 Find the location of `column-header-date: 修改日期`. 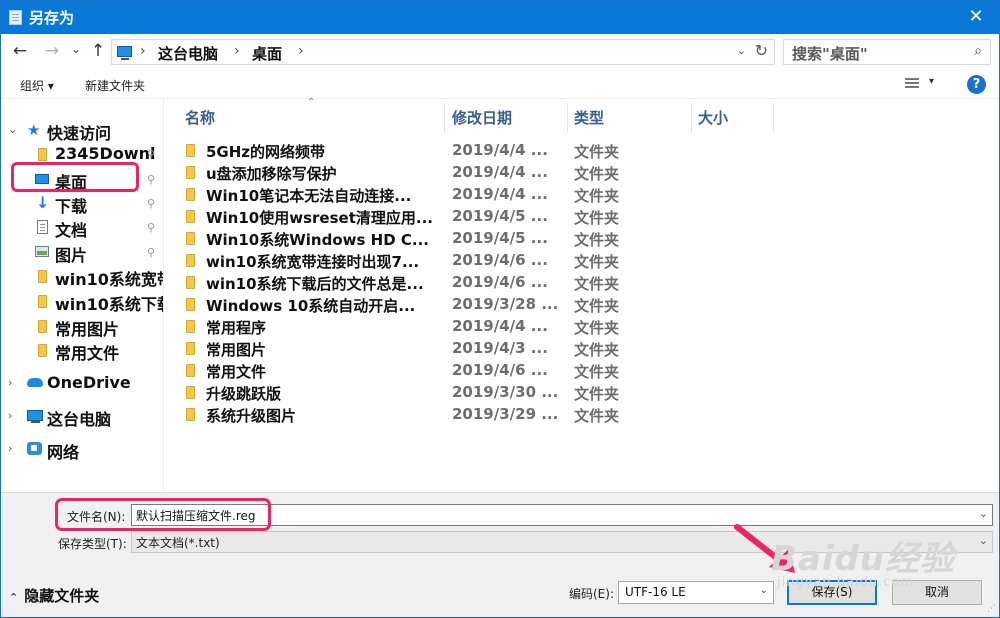

column-header-date: 修改日期 is located at coordinates (482, 117).